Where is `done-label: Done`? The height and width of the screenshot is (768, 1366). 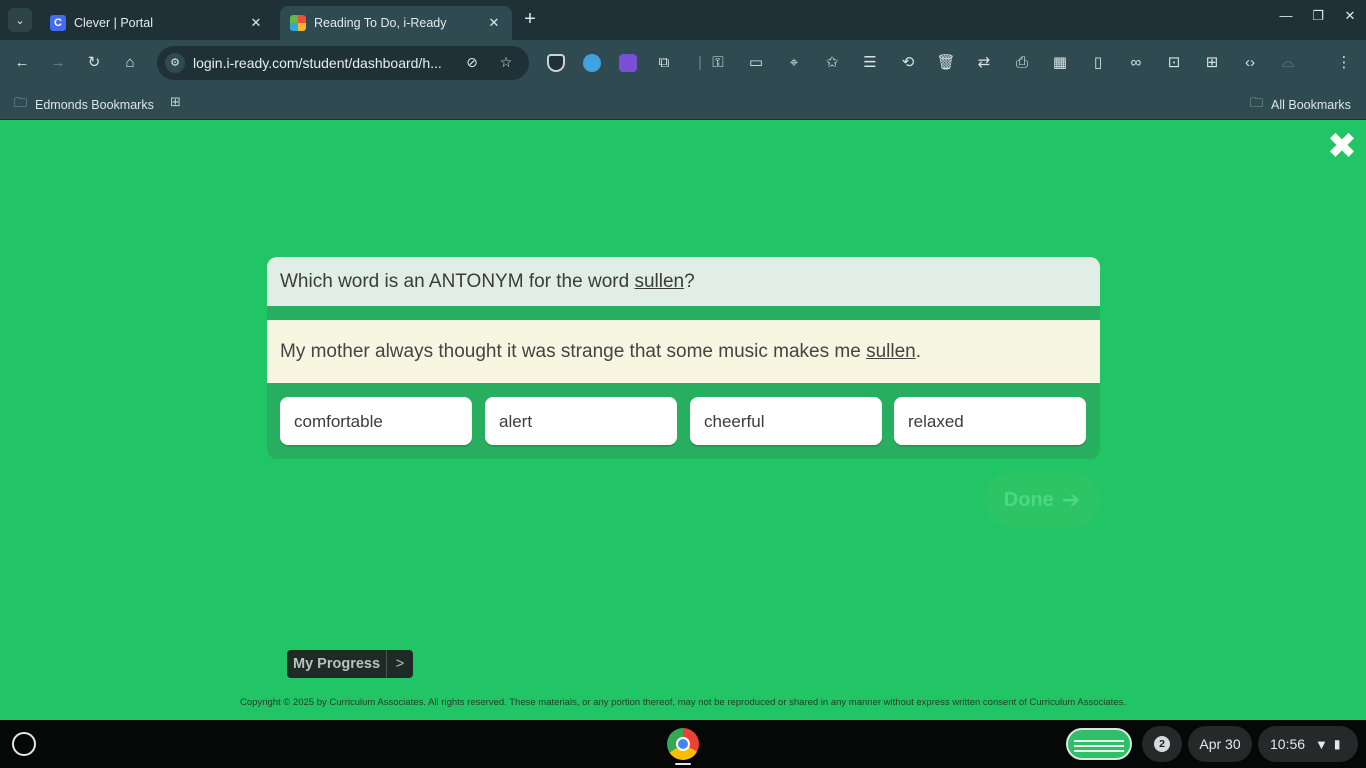
done-label: Done is located at coordinates (1028, 499).